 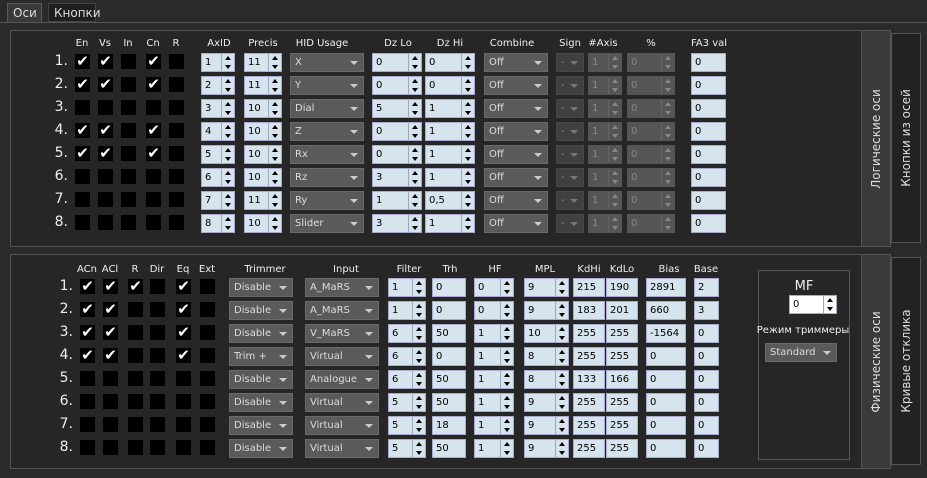 I want to click on axid-spinbox: 7, so click(x=218, y=200).